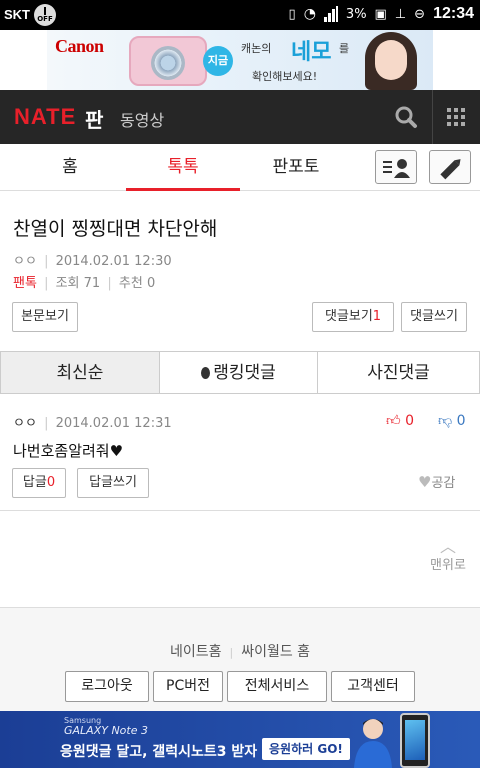 The height and width of the screenshot is (768, 480). What do you see at coordinates (415, 740) in the screenshot?
I see `ad-phone-image` at bounding box center [415, 740].